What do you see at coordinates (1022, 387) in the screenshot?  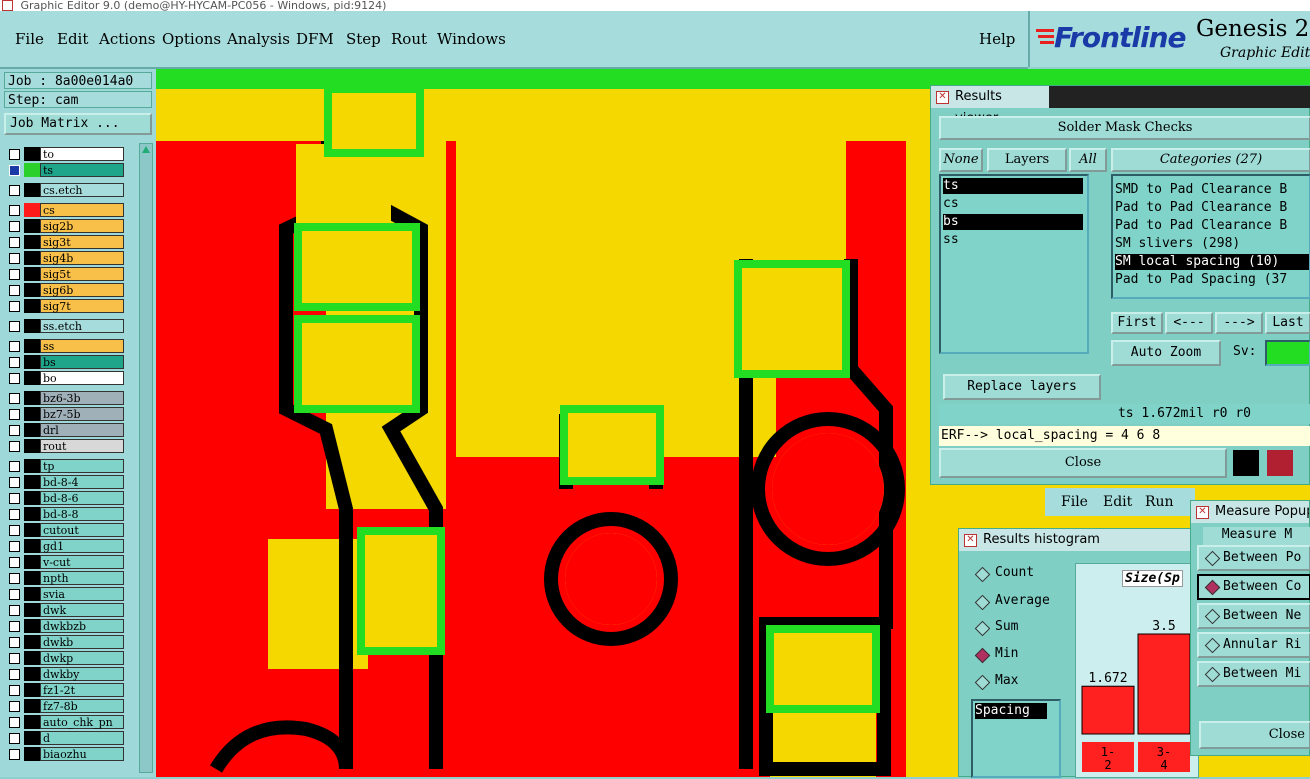 I see `replace-layers-select: Replace layers` at bounding box center [1022, 387].